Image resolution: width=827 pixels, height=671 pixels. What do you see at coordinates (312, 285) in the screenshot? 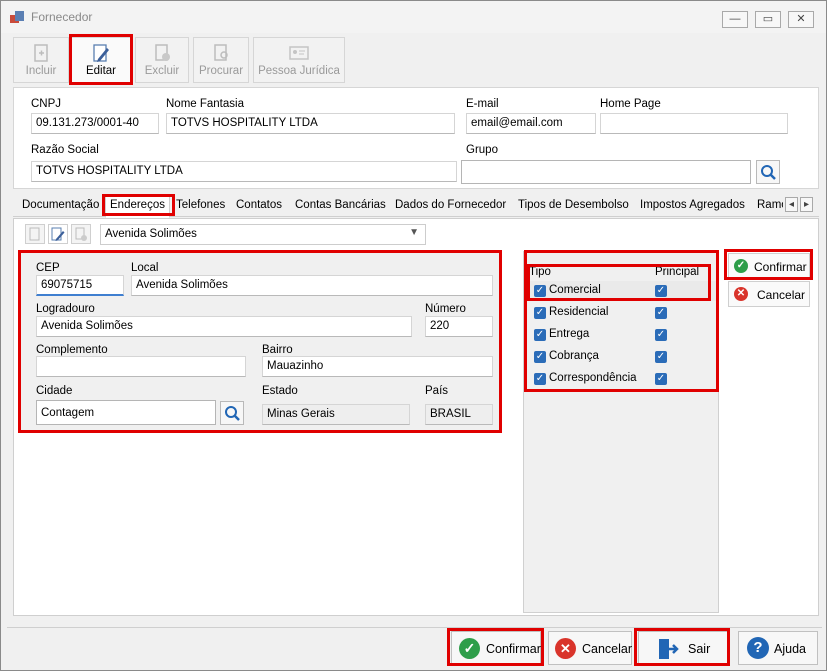
I see `local-field: Avenida Solimões` at bounding box center [312, 285].